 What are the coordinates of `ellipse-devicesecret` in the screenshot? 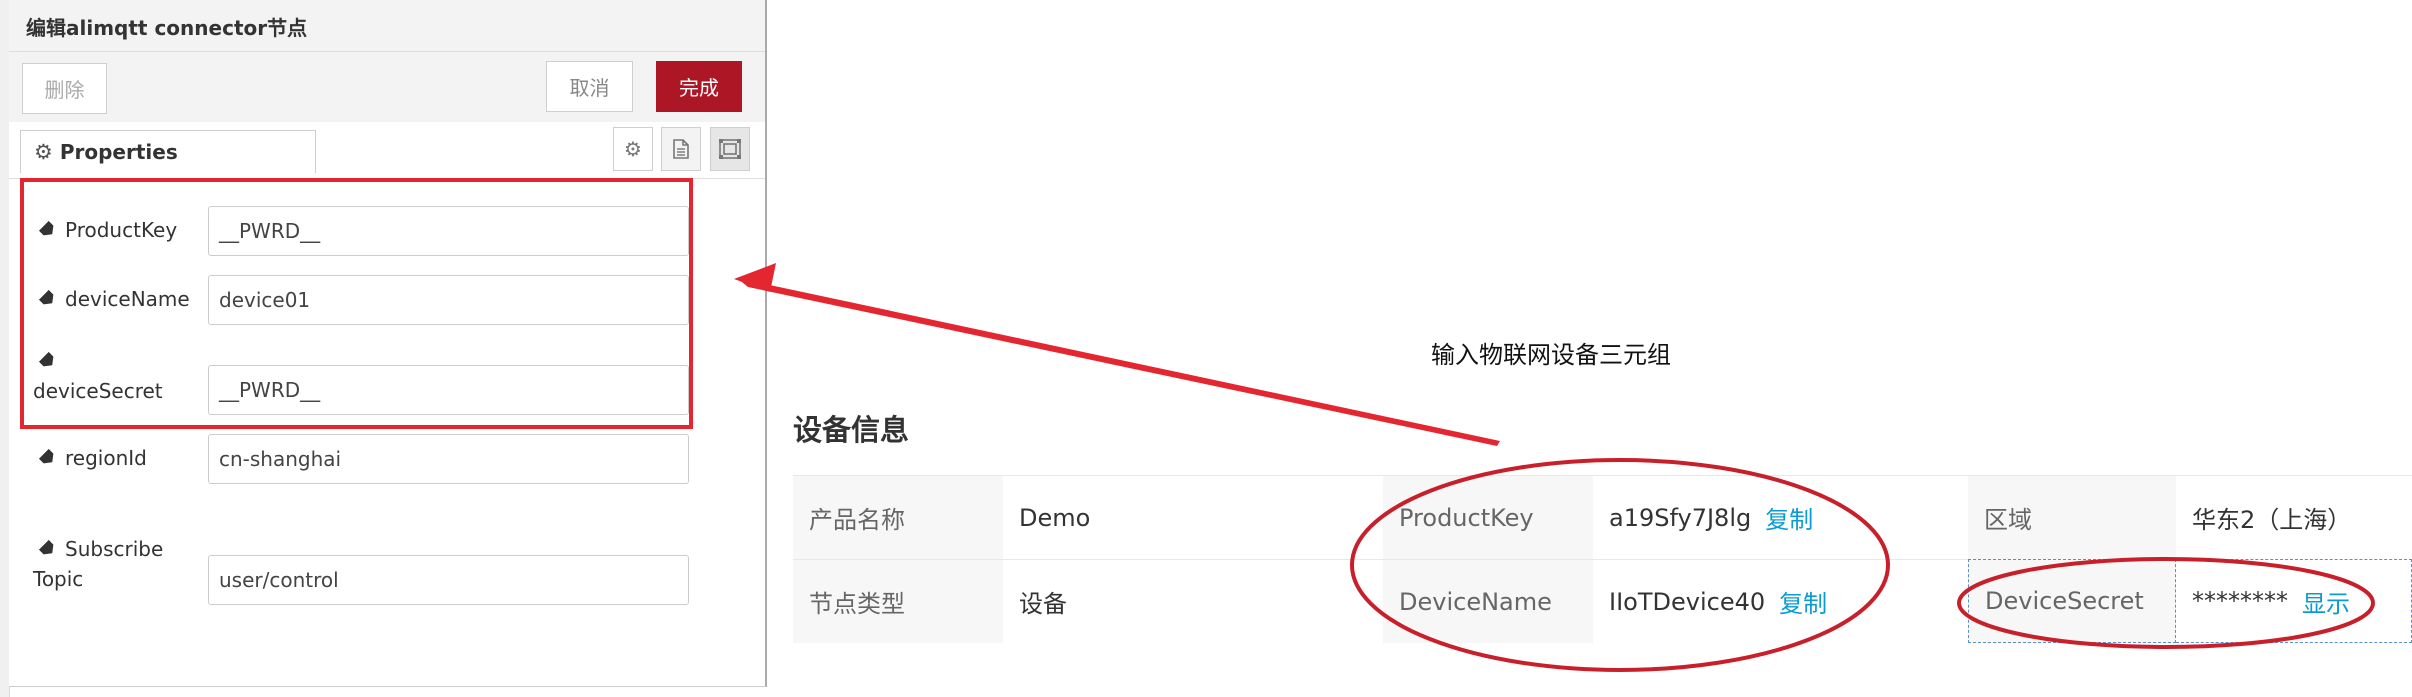 It's located at (2166, 603).